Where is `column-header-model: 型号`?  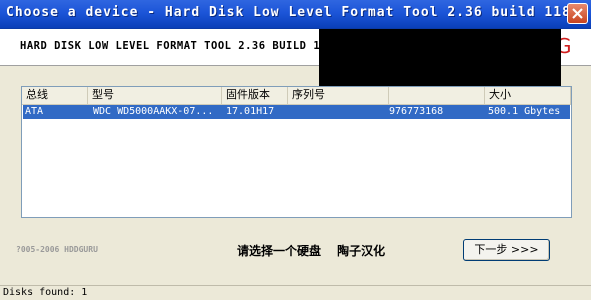 column-header-model: 型号 is located at coordinates (155, 95).